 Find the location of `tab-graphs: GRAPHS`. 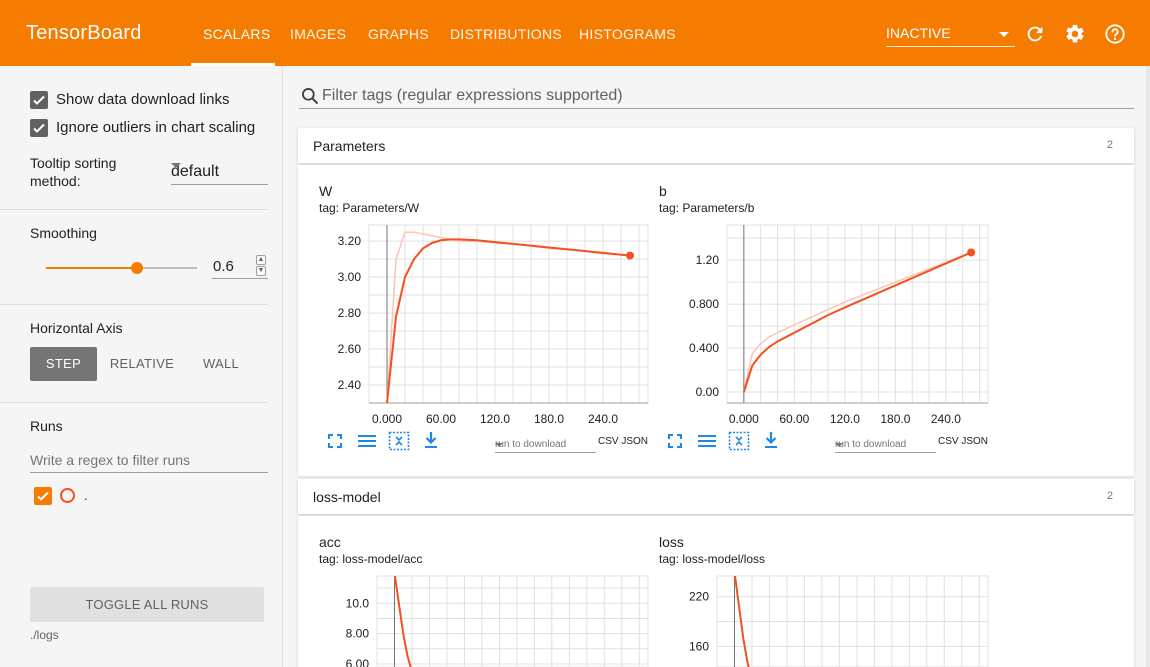

tab-graphs: GRAPHS is located at coordinates (398, 34).